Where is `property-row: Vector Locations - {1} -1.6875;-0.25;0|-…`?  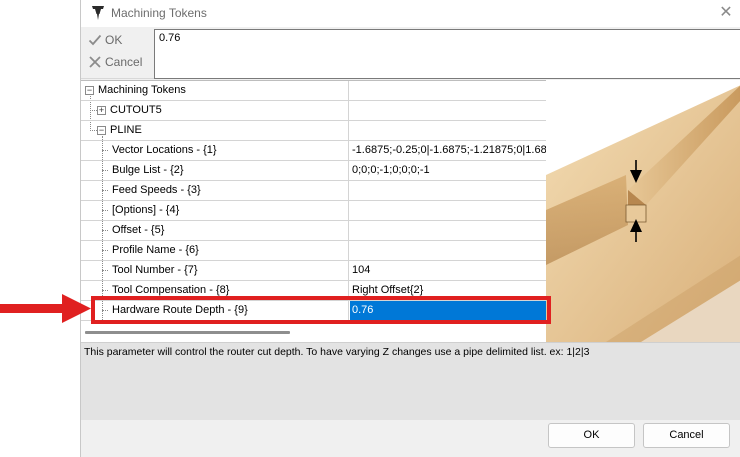 property-row: Vector Locations - {1} -1.6875;-0.25;0|-… is located at coordinates (313, 151).